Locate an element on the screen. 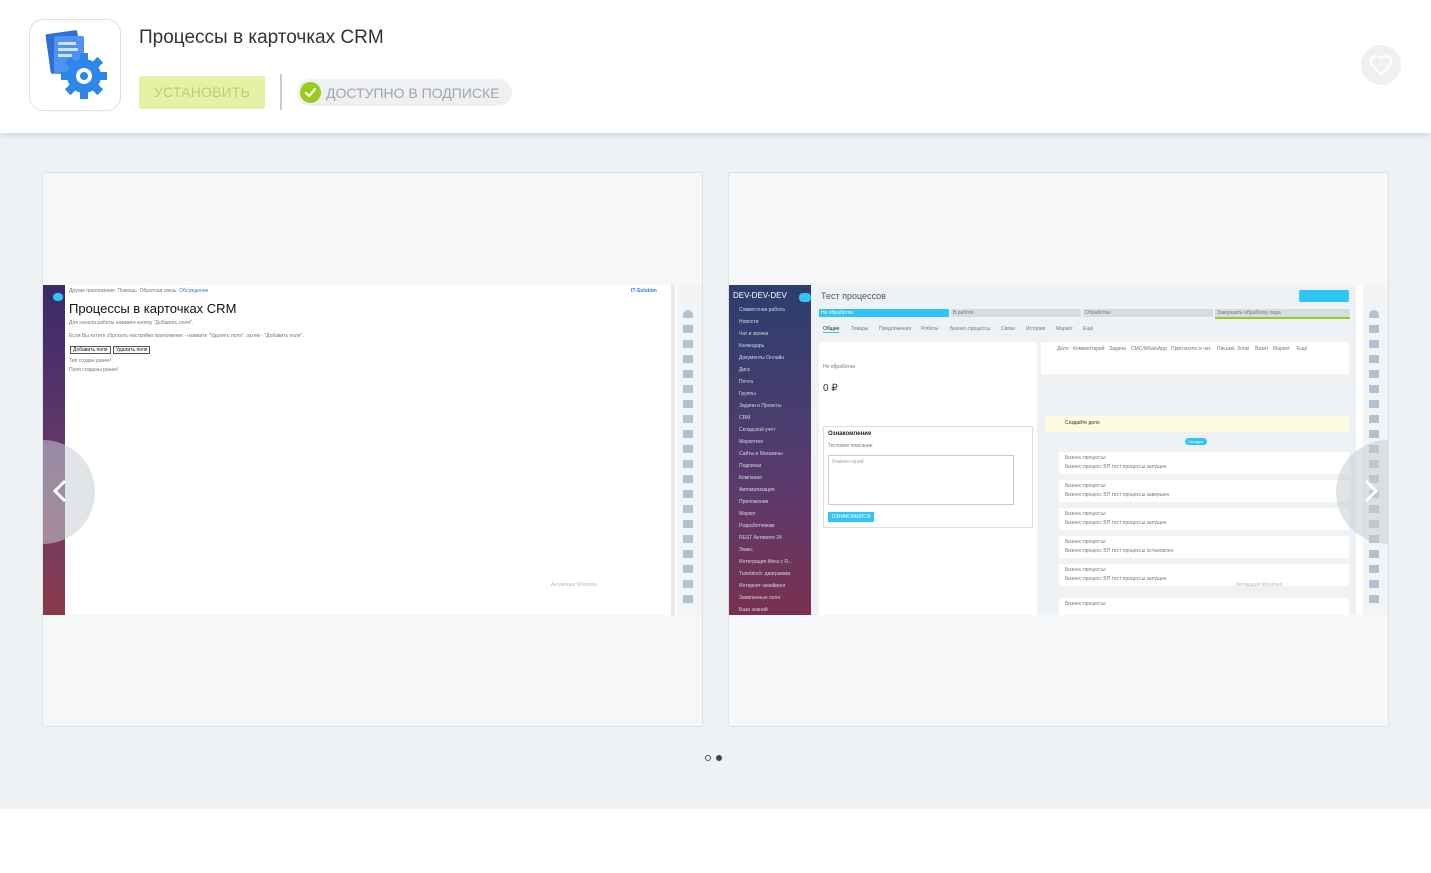 This screenshot has width=1431, height=873. install-button: УСТАНОВИТЬ is located at coordinates (202, 92).